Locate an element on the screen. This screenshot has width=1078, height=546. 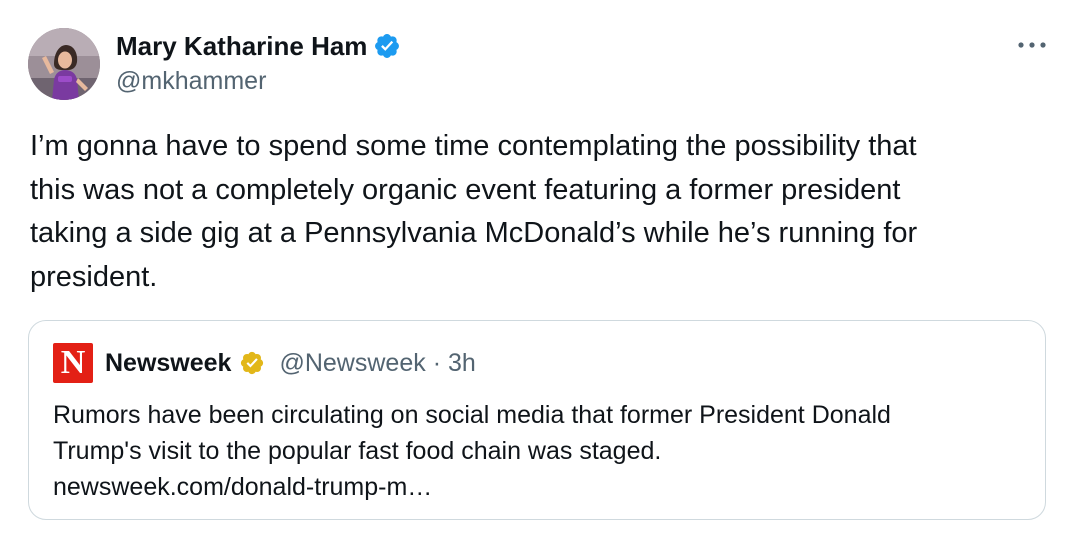
quote-meta: @Newsweek · 3h is located at coordinates (377, 363).